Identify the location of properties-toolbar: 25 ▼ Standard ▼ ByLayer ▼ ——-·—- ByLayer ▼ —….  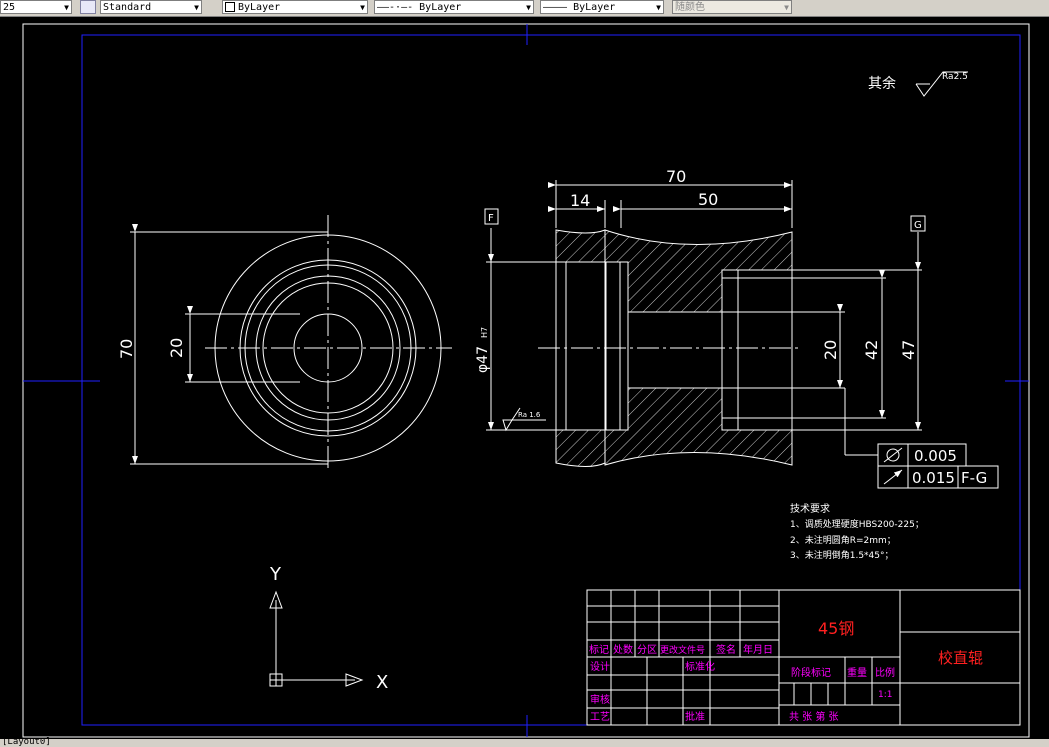
(524, 8).